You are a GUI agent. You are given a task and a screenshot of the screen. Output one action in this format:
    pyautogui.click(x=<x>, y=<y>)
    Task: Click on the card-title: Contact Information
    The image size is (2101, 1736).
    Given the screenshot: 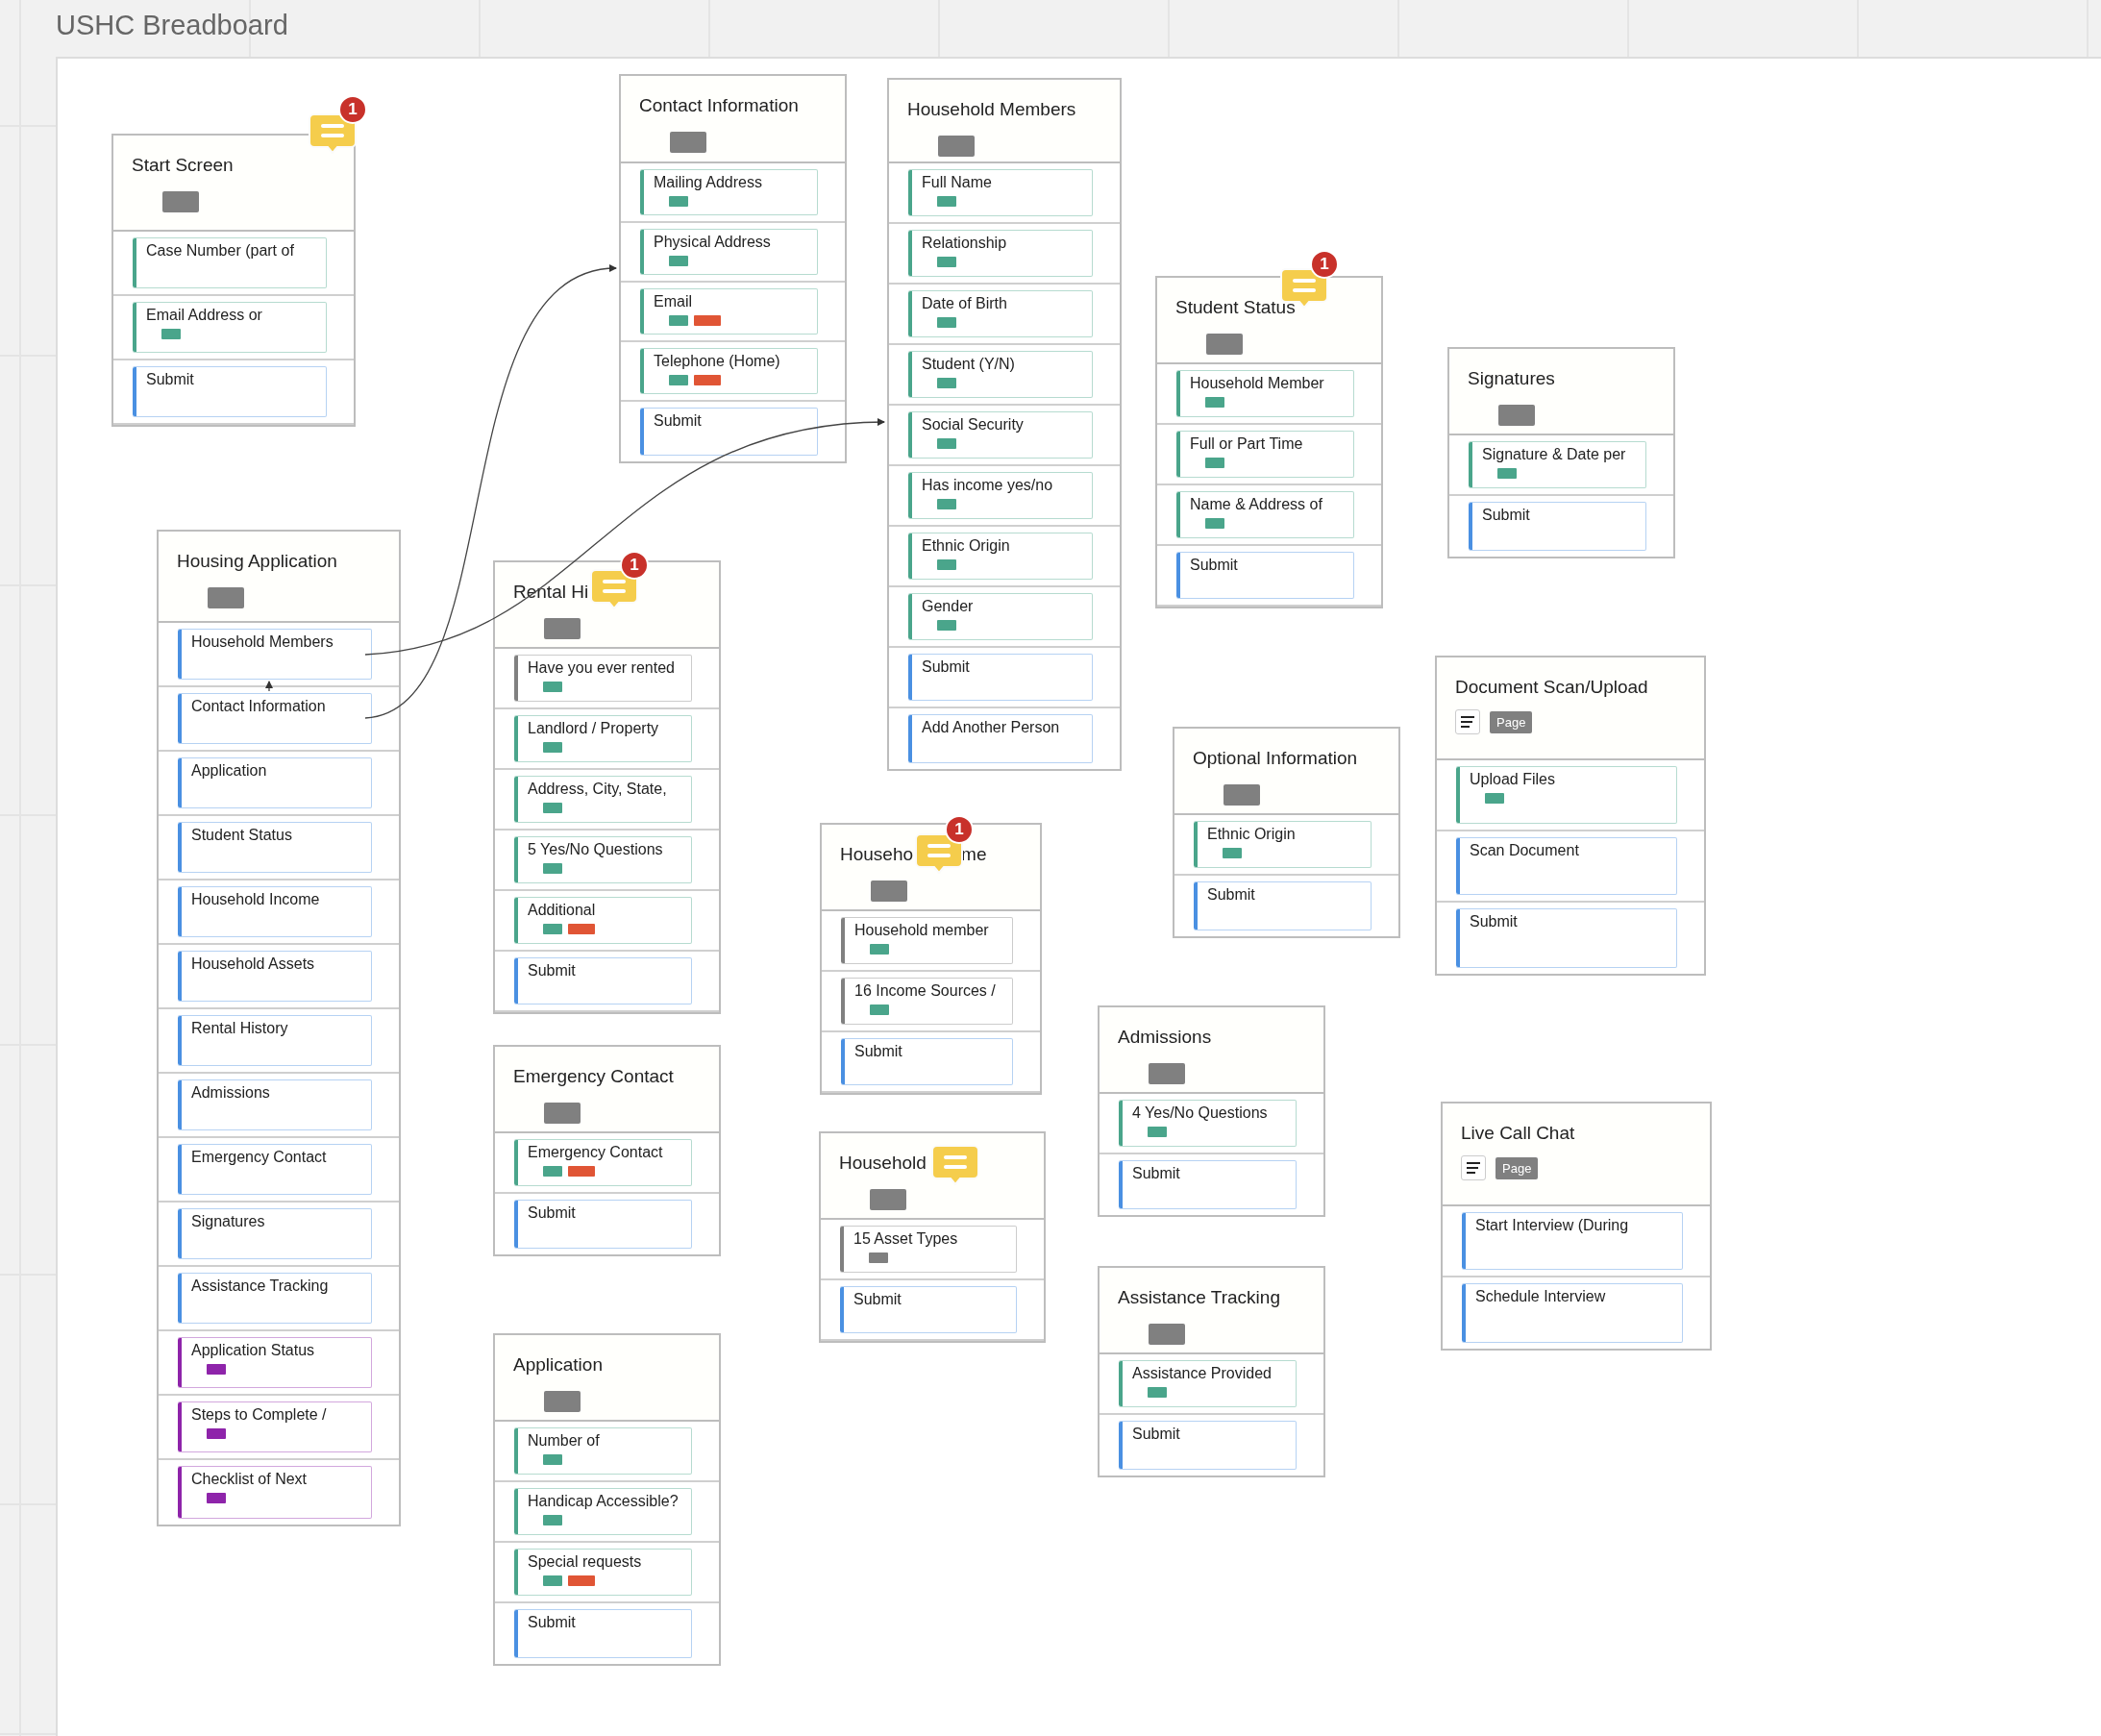 What is the action you would take?
    pyautogui.click(x=719, y=105)
    